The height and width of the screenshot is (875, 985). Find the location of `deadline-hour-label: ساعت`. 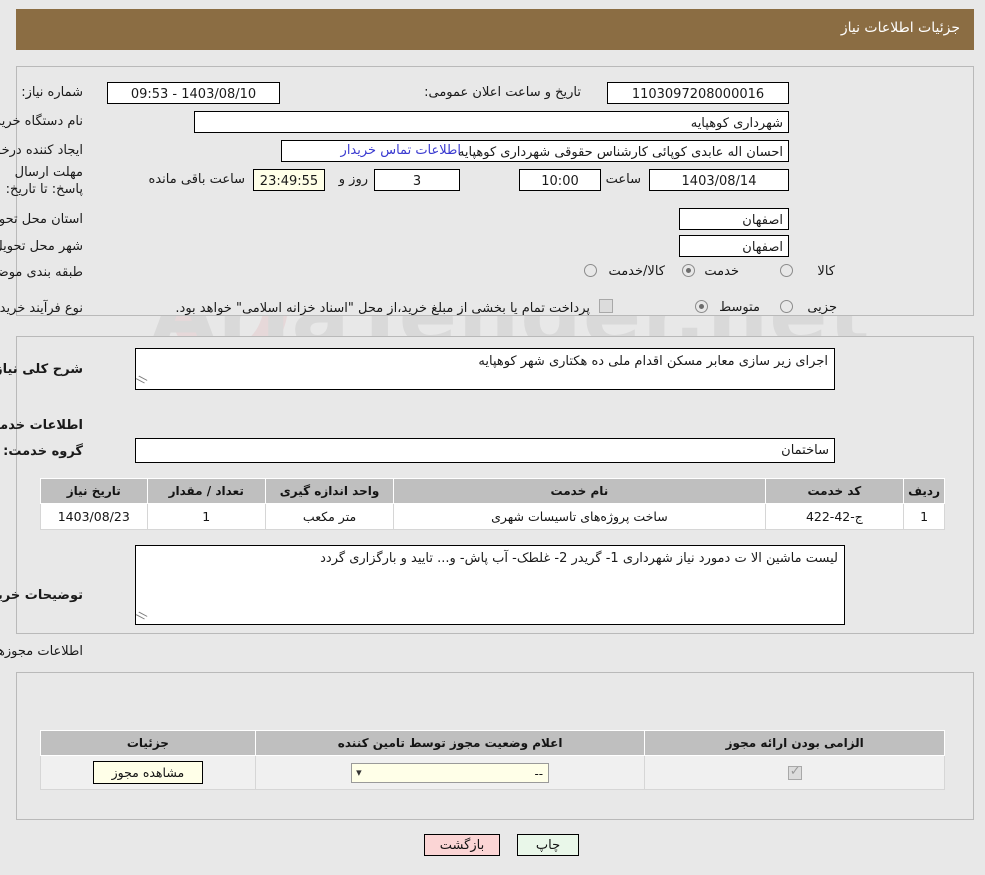

deadline-hour-label: ساعت is located at coordinates (623, 179).